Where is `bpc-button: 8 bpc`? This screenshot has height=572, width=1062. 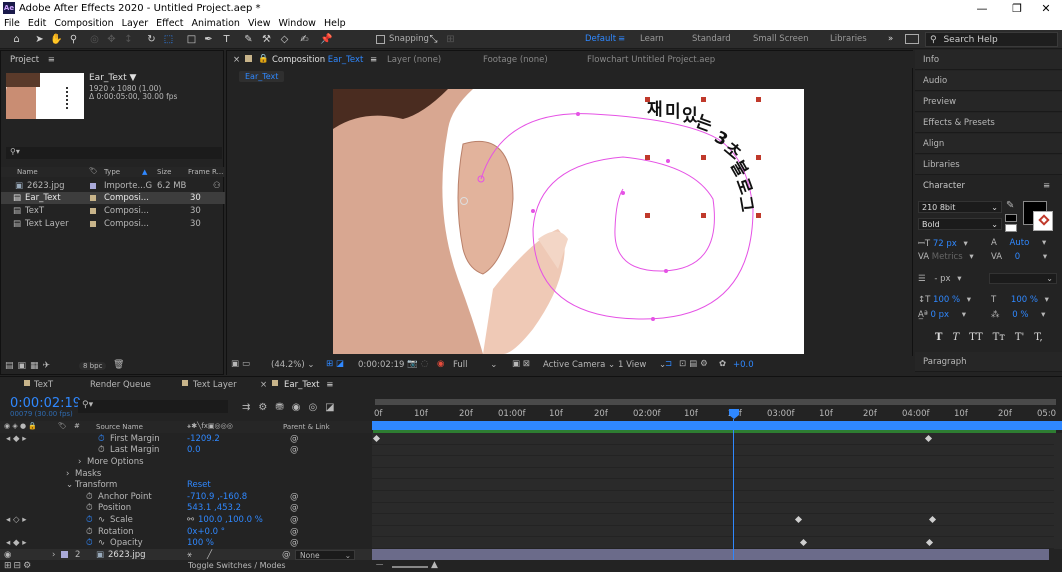
bpc-button: 8 bpc is located at coordinates (93, 366).